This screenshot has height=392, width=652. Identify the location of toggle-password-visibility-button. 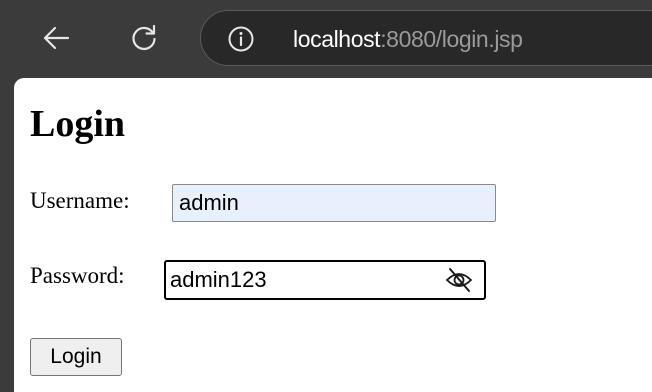
(459, 280).